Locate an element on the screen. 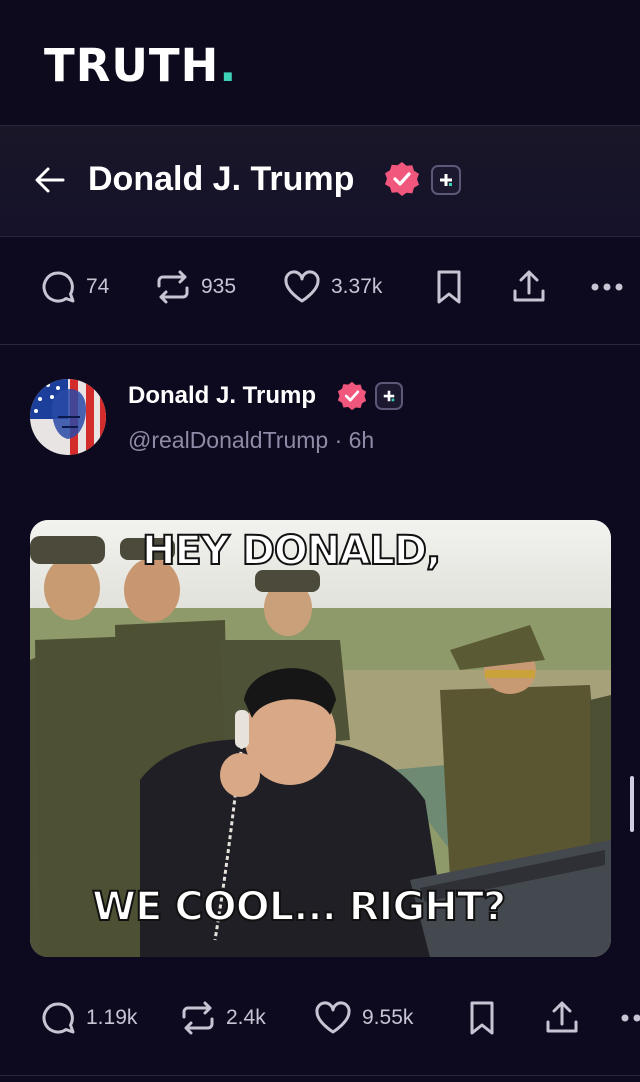  meme-caption-top: HEY DONALD, is located at coordinates (291, 551).